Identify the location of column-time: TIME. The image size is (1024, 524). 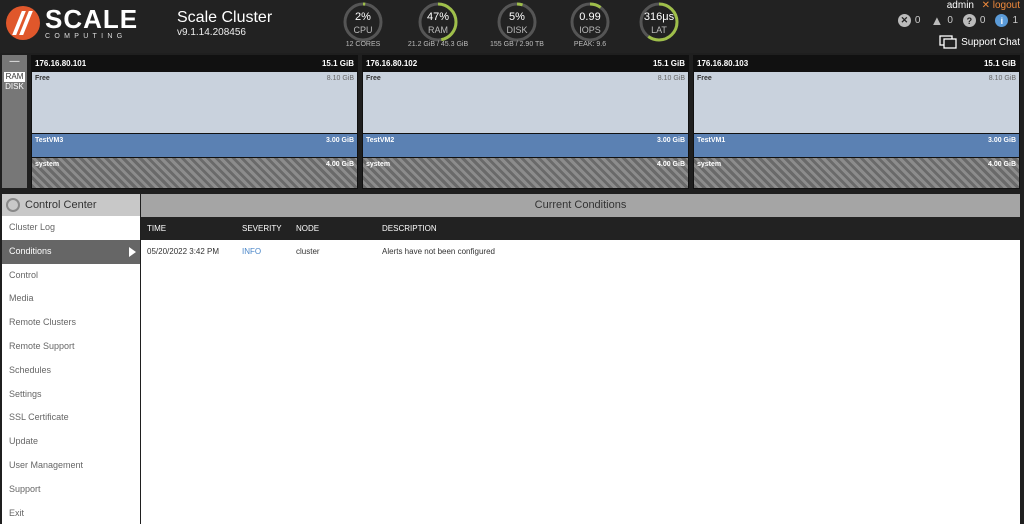
(156, 228).